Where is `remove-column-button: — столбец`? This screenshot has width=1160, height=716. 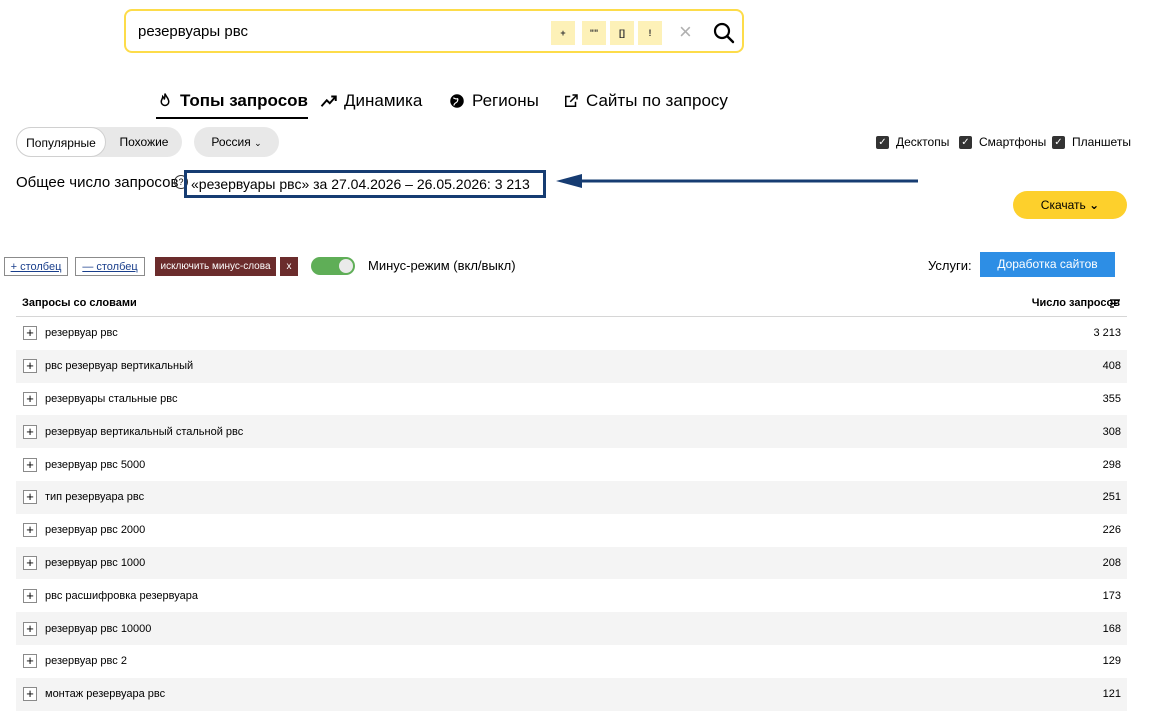
remove-column-button: — столбец is located at coordinates (110, 266).